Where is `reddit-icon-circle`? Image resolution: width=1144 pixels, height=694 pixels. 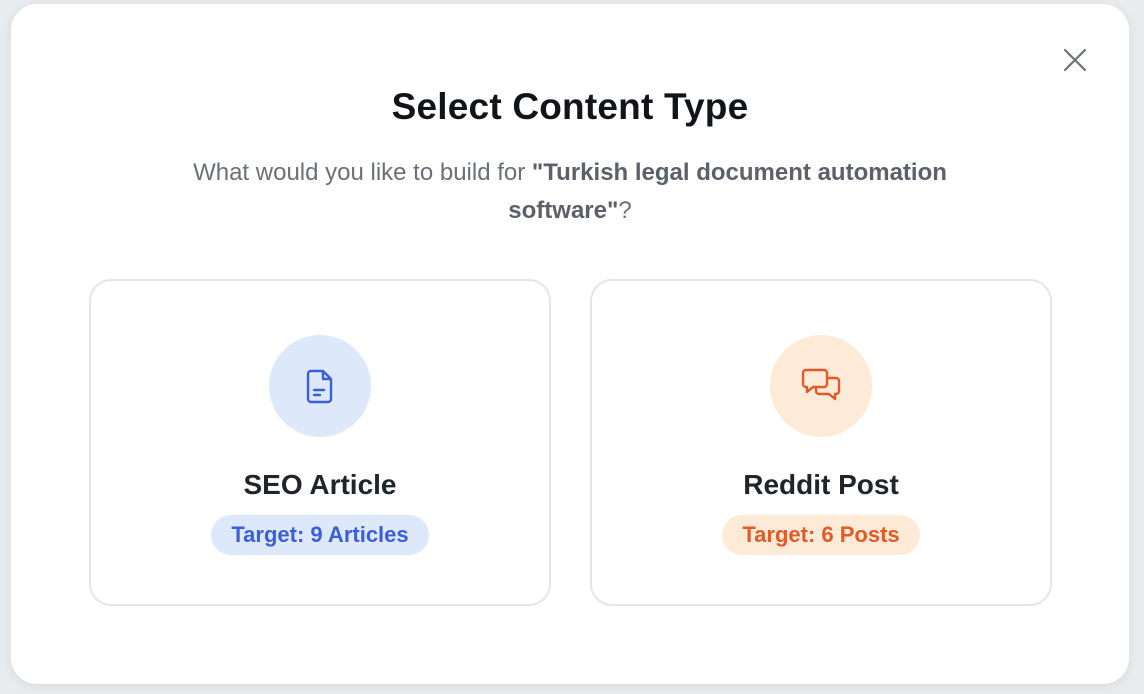
reddit-icon-circle is located at coordinates (821, 386).